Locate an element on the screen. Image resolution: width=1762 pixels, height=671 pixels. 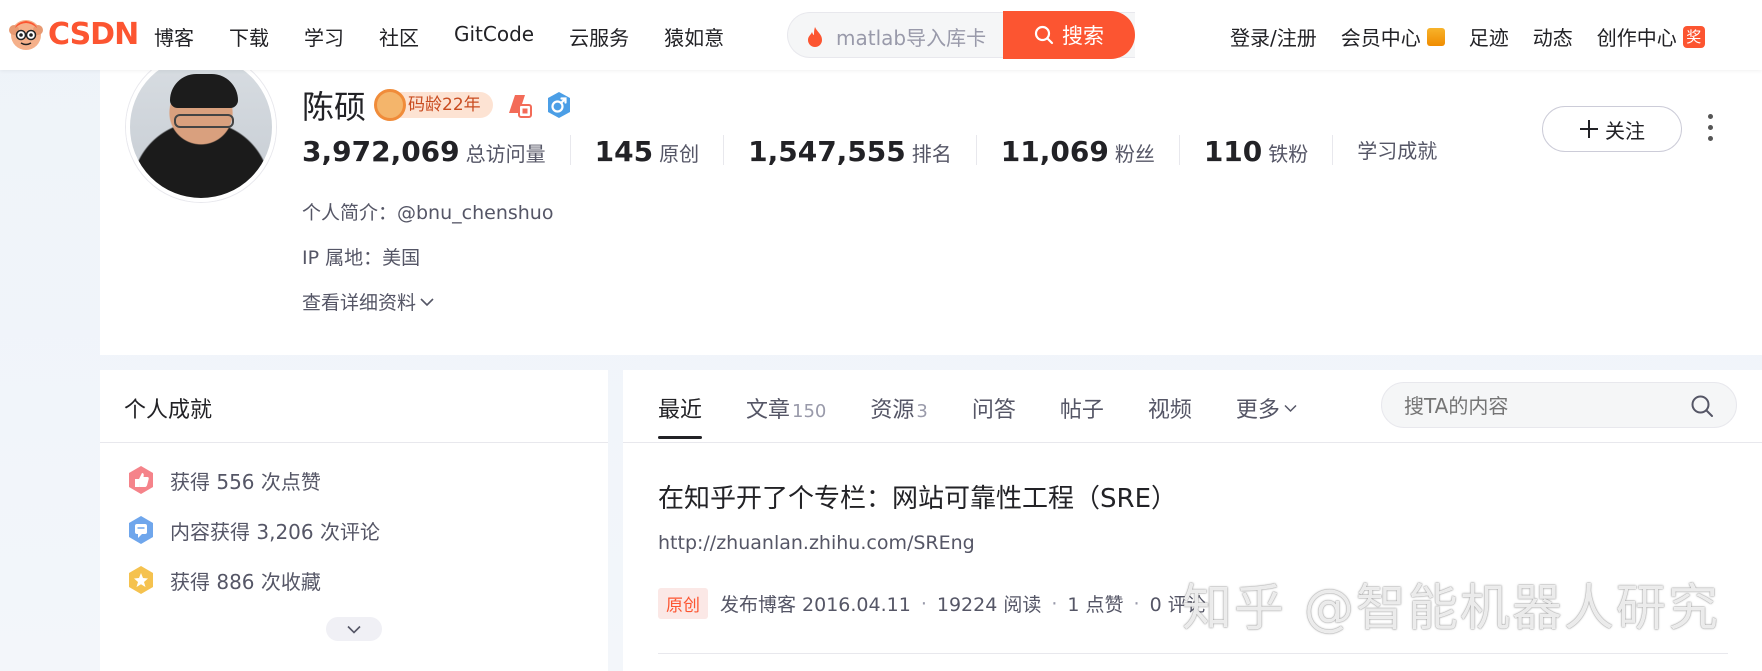
star-badge-icon is located at coordinates (141, 580).